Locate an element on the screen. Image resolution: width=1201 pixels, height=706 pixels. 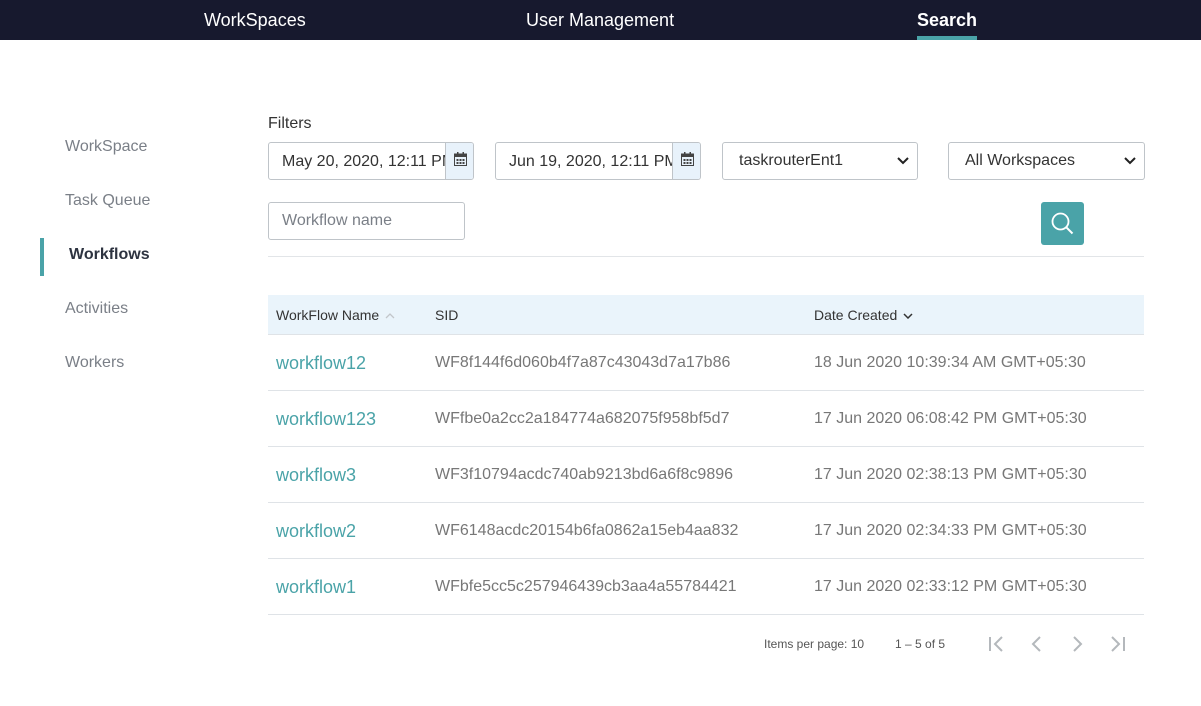
workflow-date-created: 17 Jun 2020 02:33:12 PM GMT+05:30 is located at coordinates (950, 586).